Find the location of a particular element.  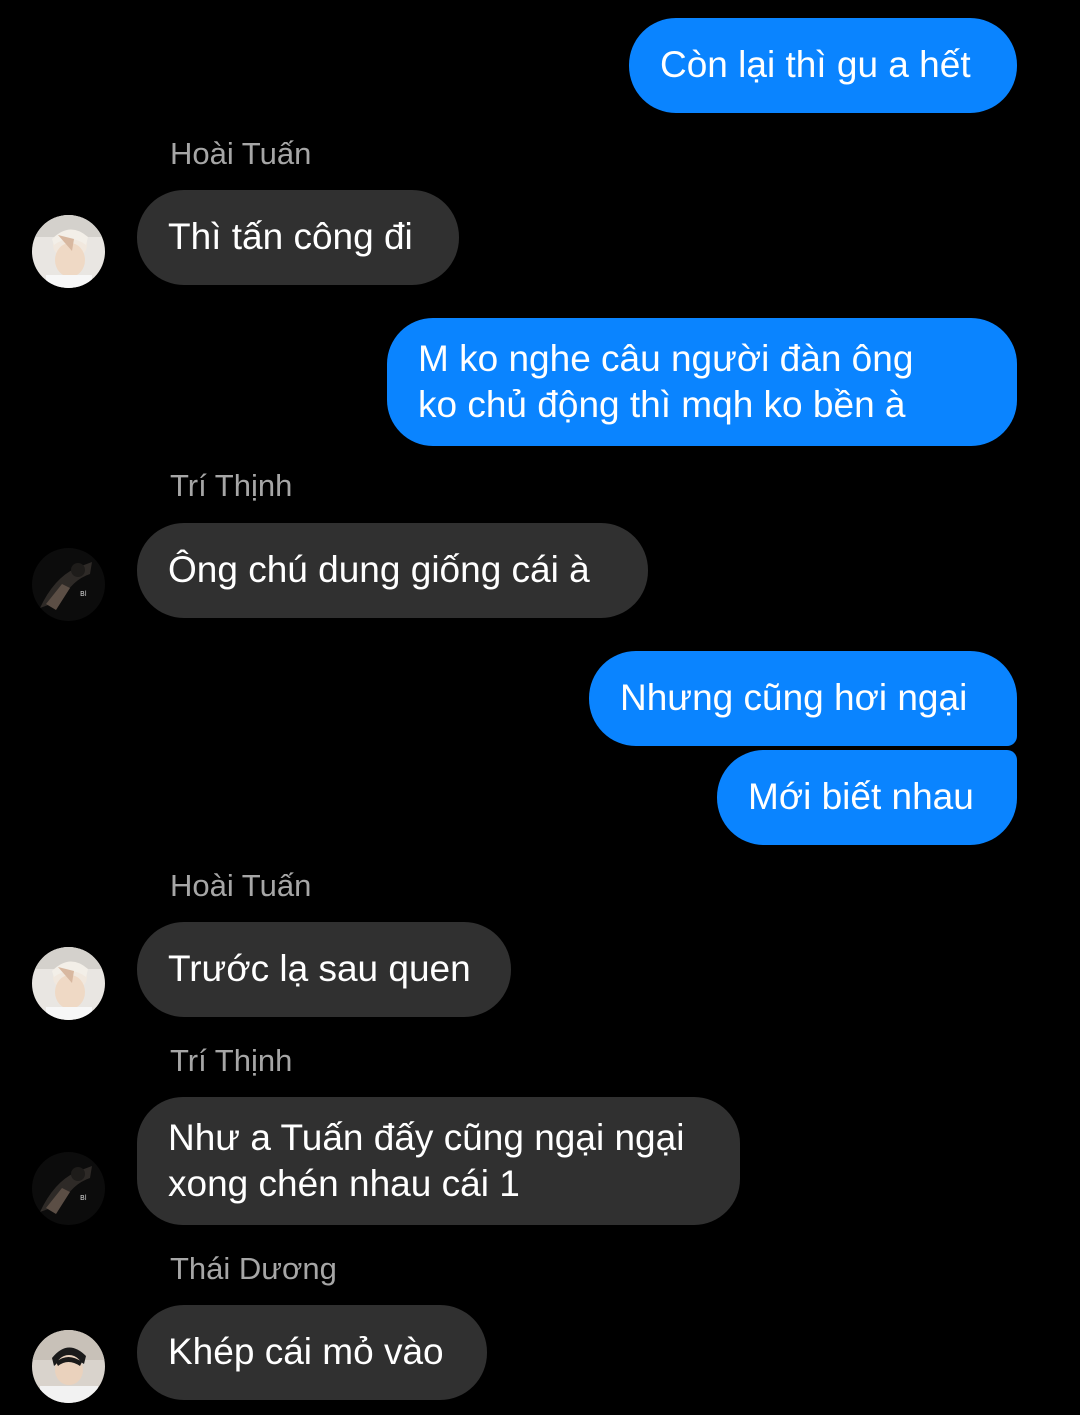

outgoing-message-bubble: Mới biết nhau is located at coordinates (867, 797).